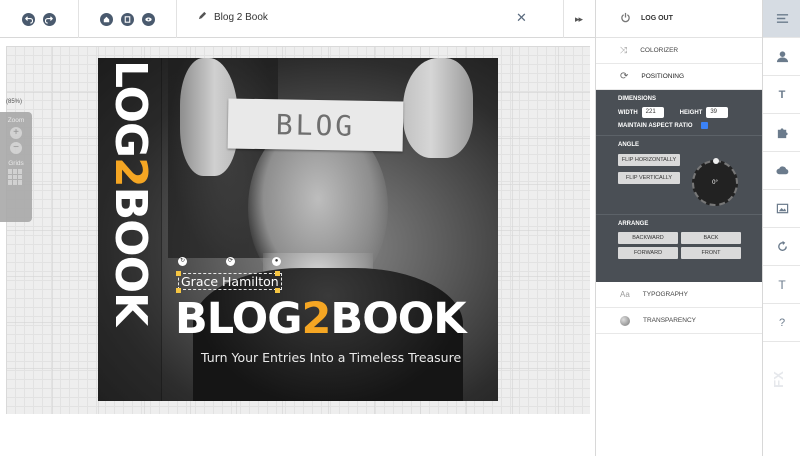 This screenshot has width=800, height=456. I want to click on height-input: 39, so click(717, 112).